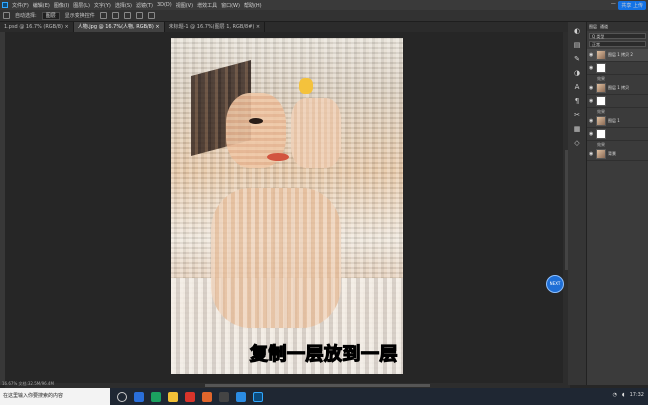 The height and width of the screenshot is (405, 648). I want to click on type-icon: A, so click(577, 87).